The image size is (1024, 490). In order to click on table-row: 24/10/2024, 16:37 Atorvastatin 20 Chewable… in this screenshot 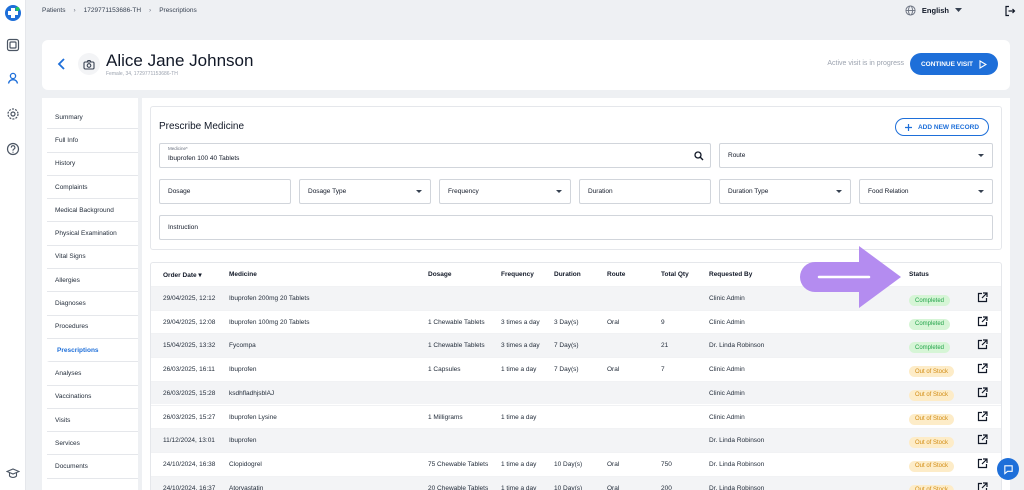, I will do `click(576, 482)`.